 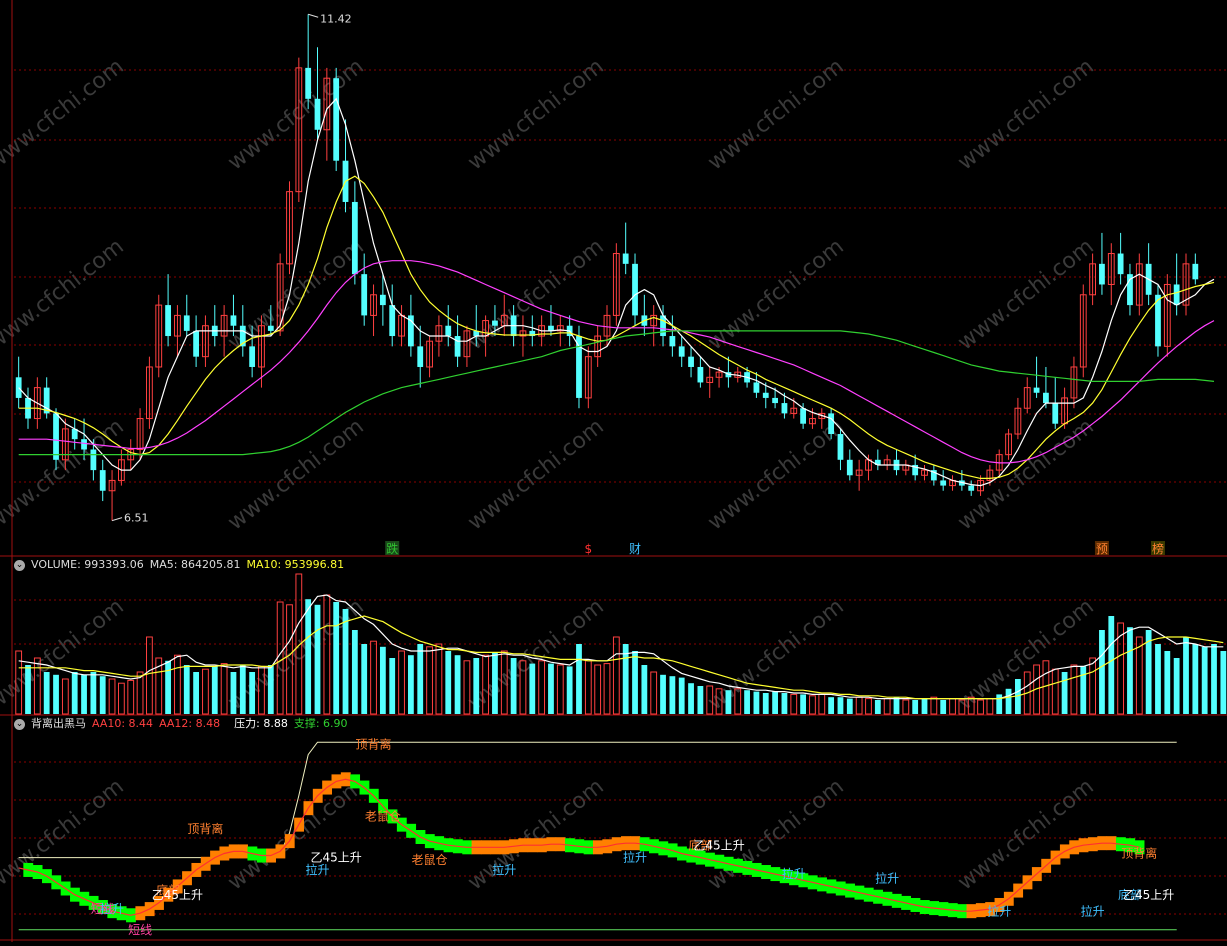 I want to click on indicator-aa12: AA12: 8.48, so click(x=190, y=723).